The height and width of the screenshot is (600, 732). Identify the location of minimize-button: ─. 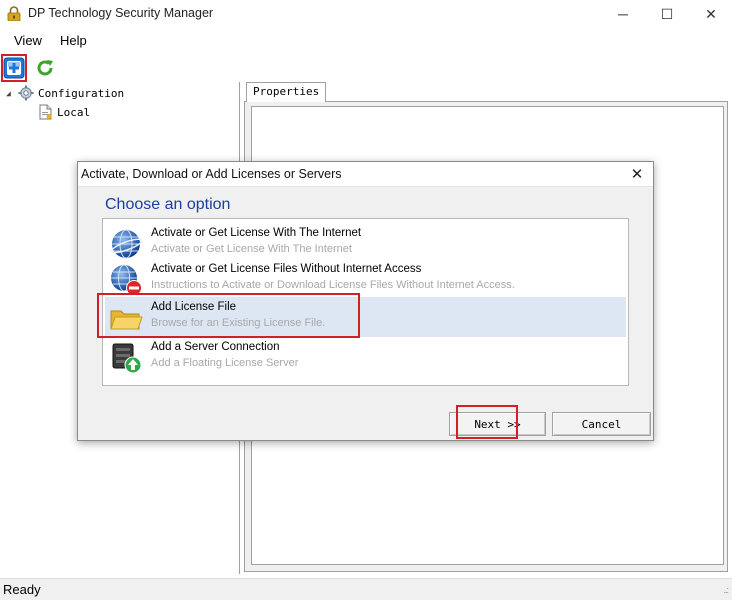
(623, 14).